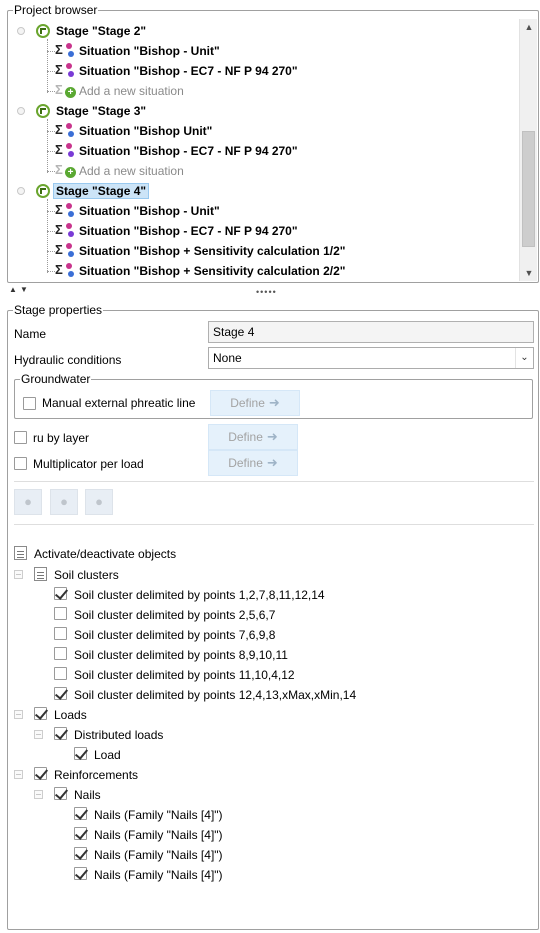 This screenshot has width=540, height=933. I want to click on tree-stage-item: Stage "Stage 2", so click(91, 31).